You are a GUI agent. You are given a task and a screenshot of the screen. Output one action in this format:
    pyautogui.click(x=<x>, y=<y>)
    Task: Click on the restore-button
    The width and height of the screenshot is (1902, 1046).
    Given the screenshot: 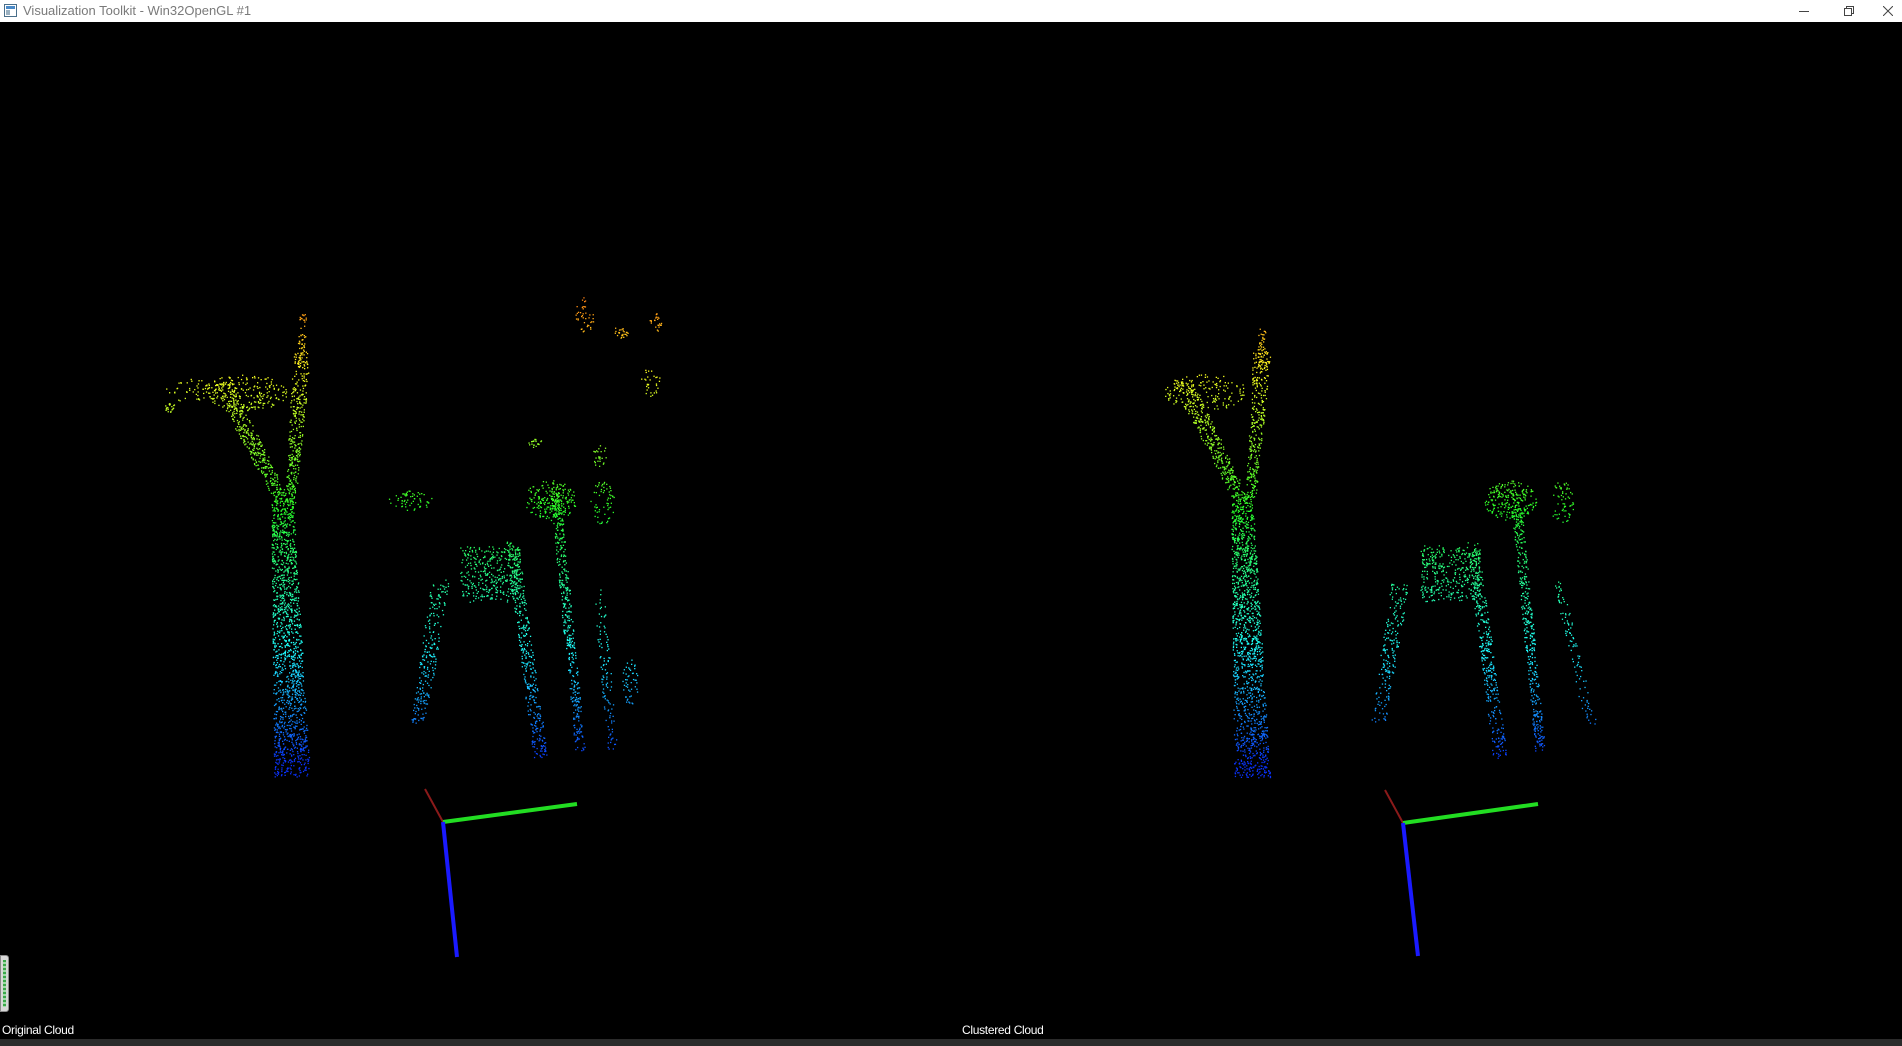 What is the action you would take?
    pyautogui.click(x=1849, y=11)
    